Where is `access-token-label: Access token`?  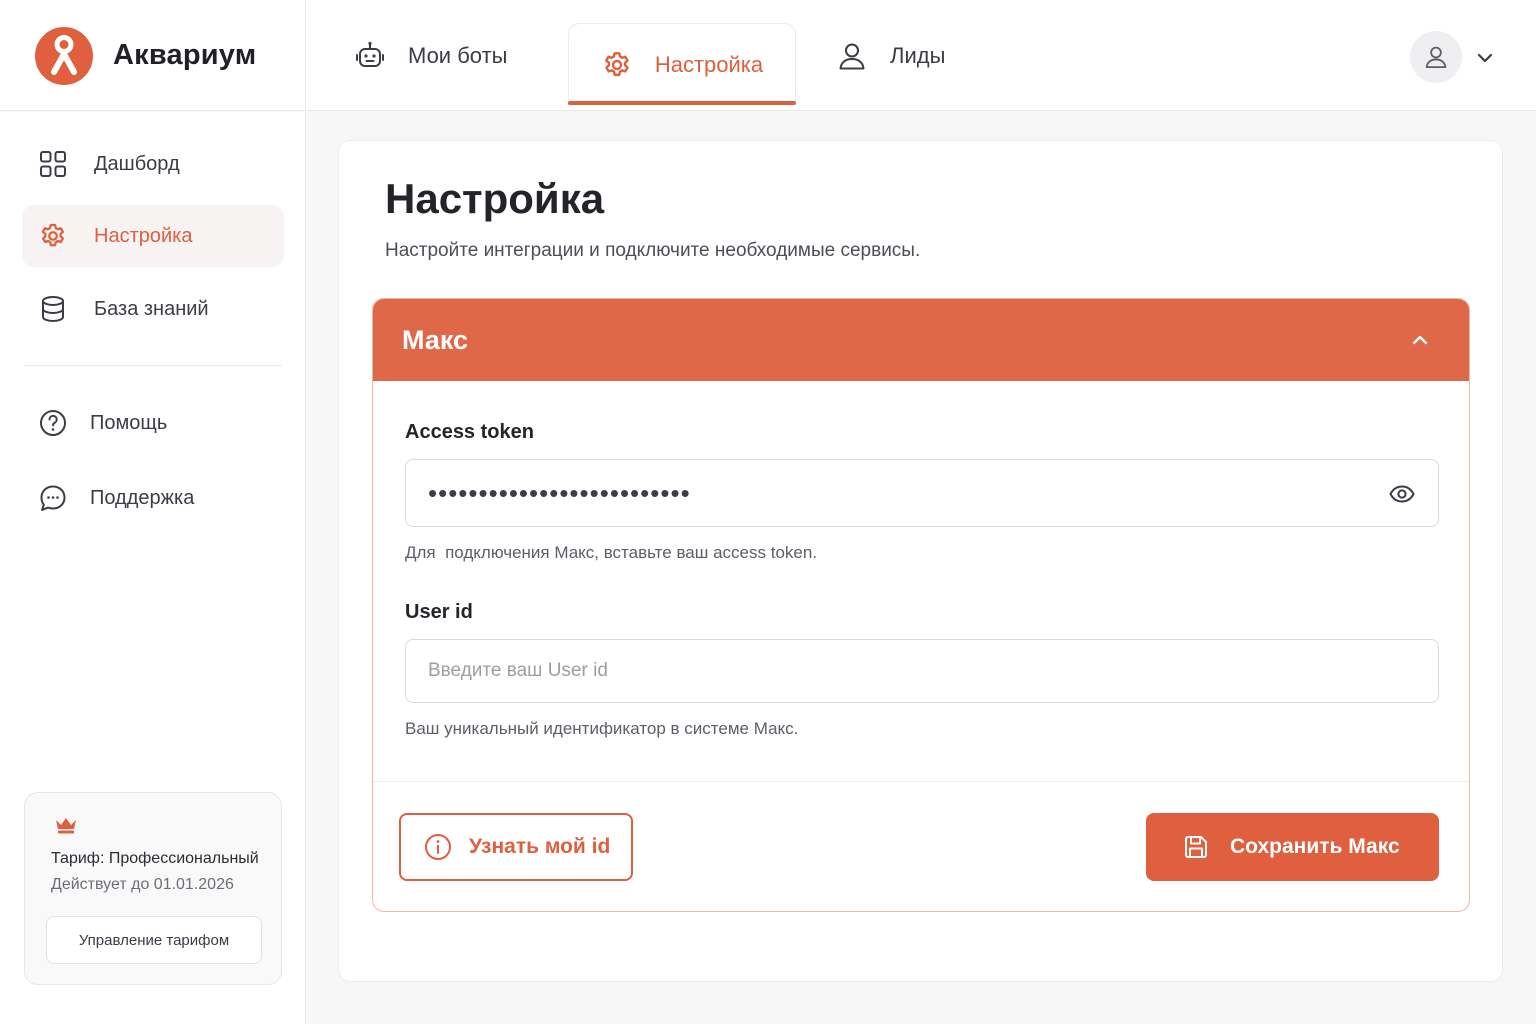
access-token-label: Access token is located at coordinates (469, 432).